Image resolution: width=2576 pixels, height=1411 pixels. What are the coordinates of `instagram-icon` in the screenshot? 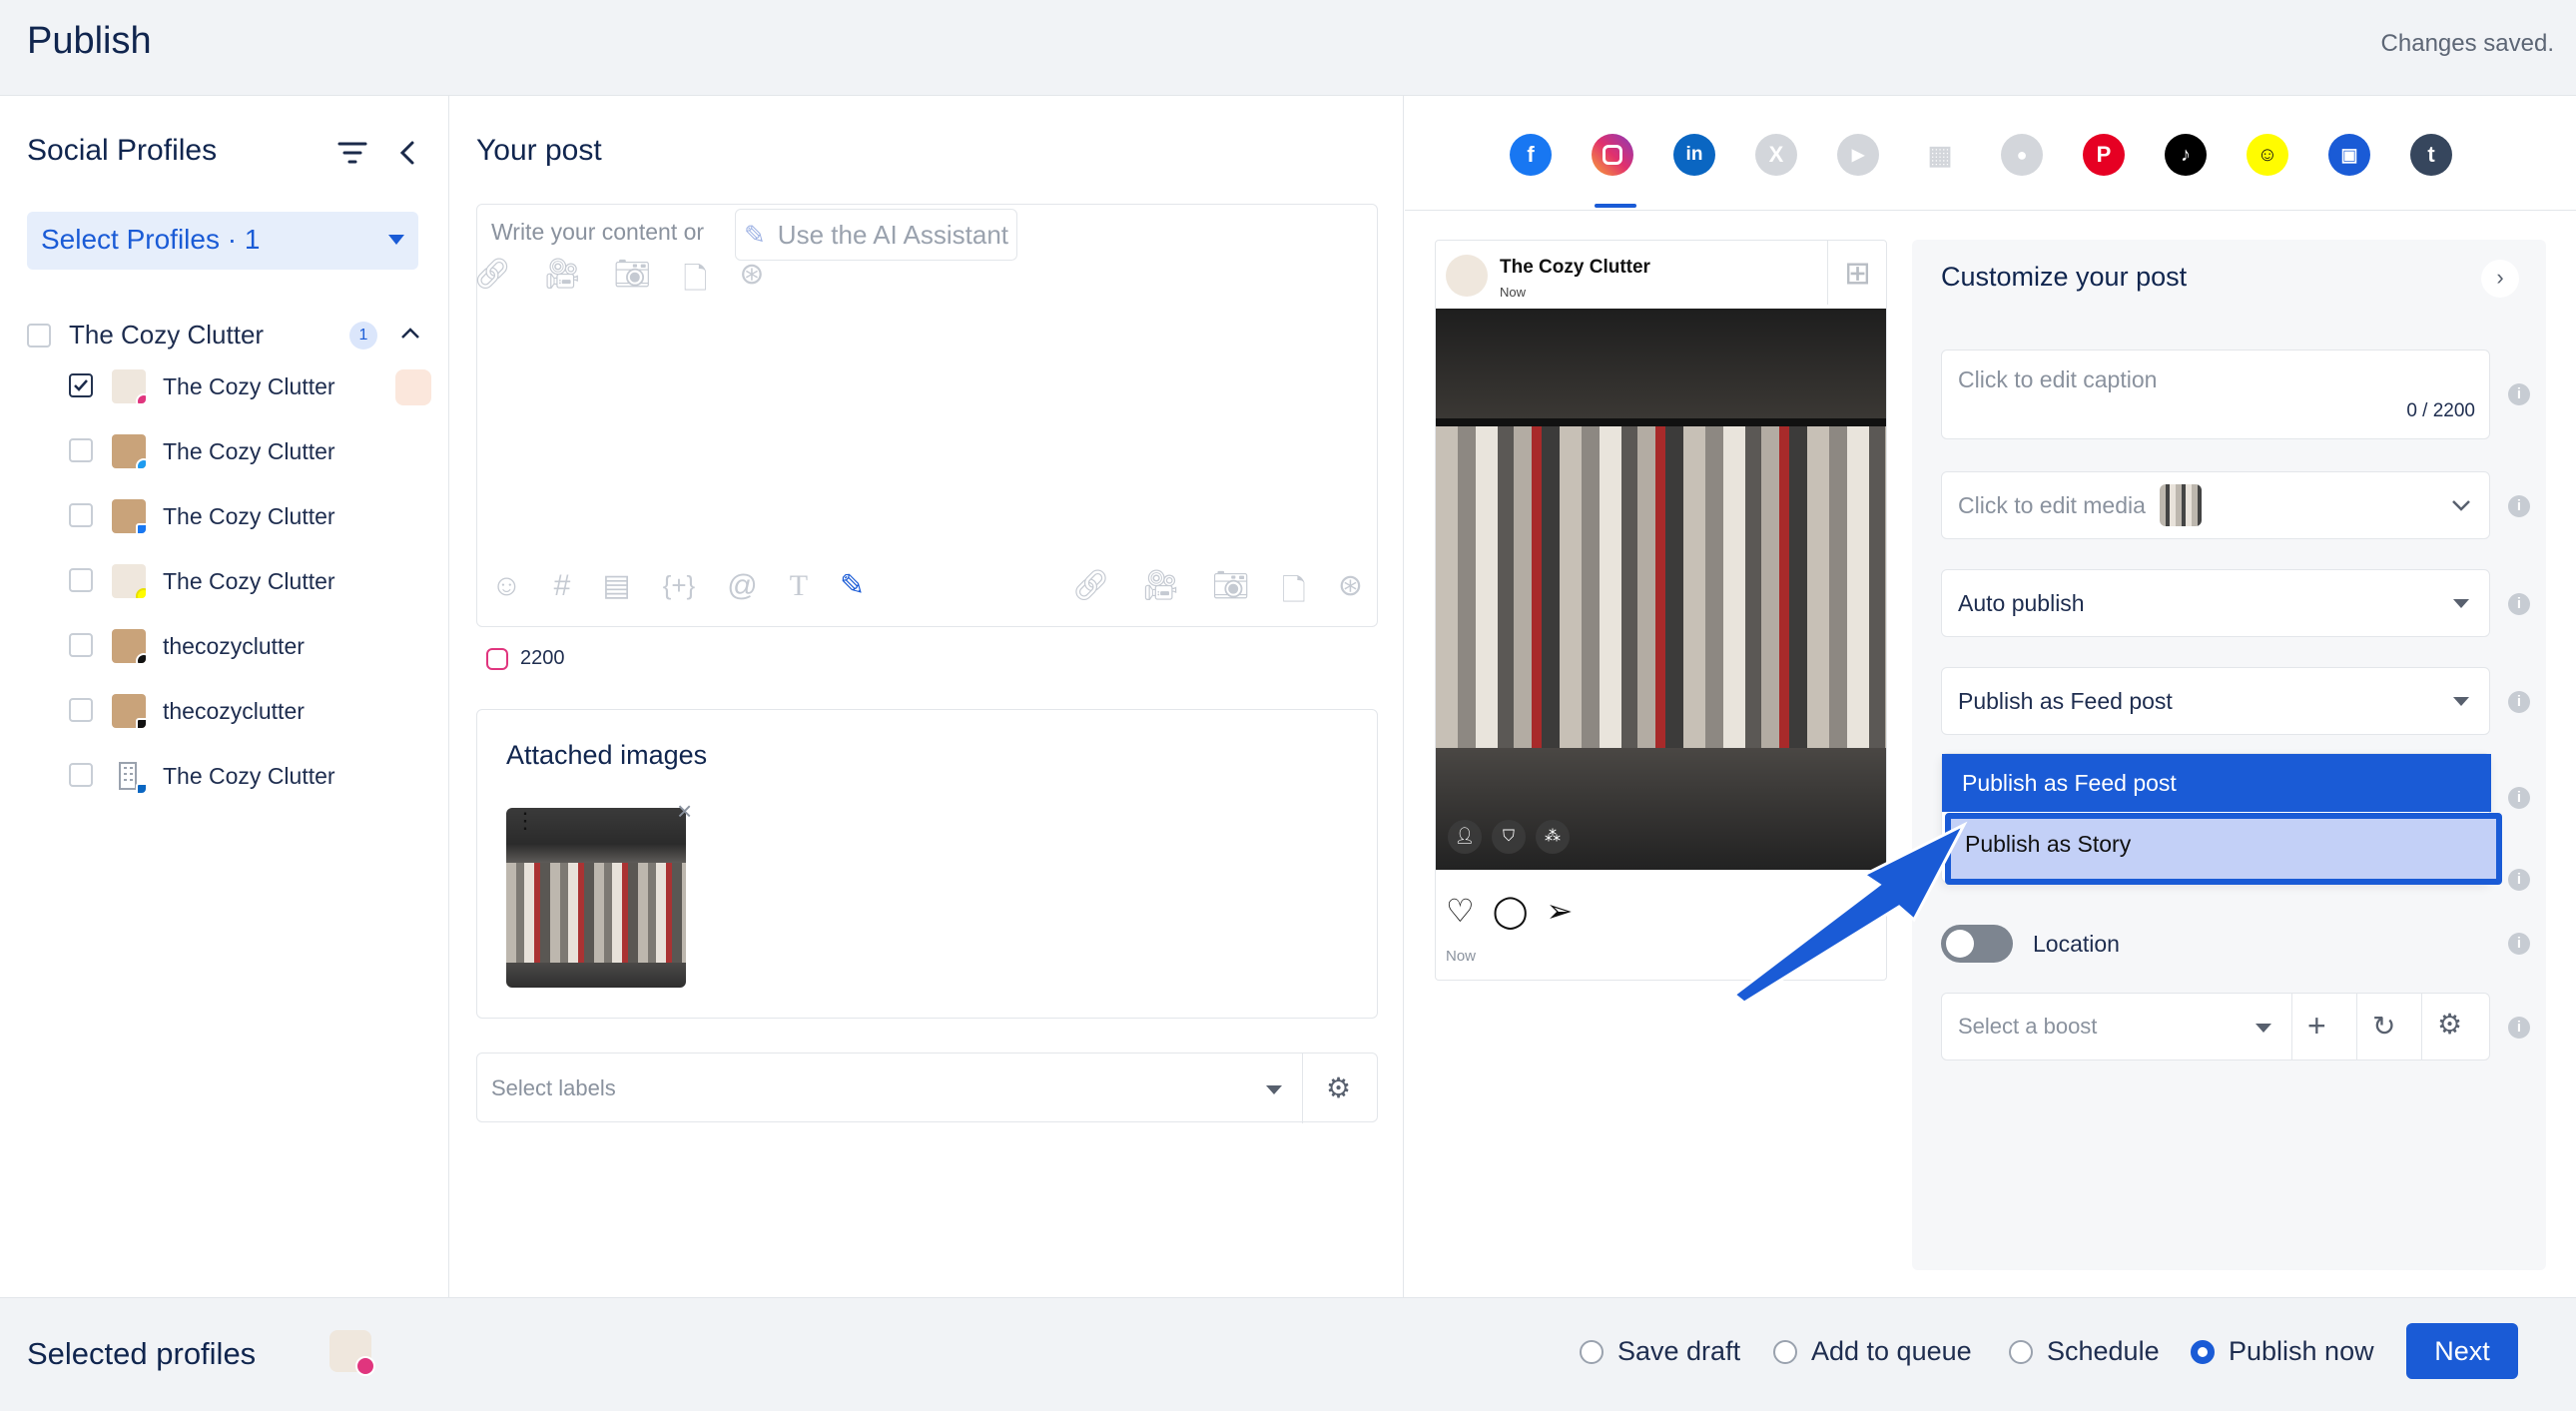 It's located at (1612, 155).